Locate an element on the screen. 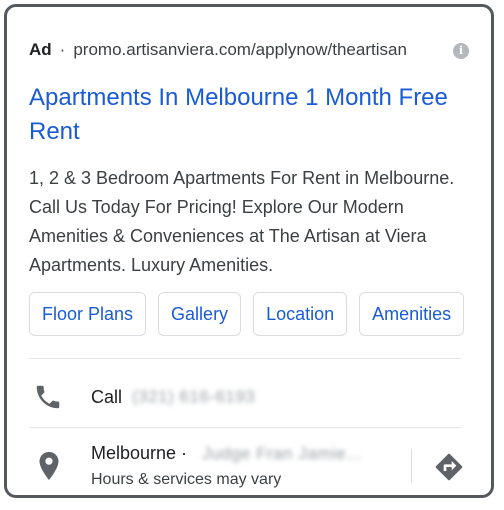 Image resolution: width=504 pixels, height=510 pixels. call-label: Call is located at coordinates (107, 396).